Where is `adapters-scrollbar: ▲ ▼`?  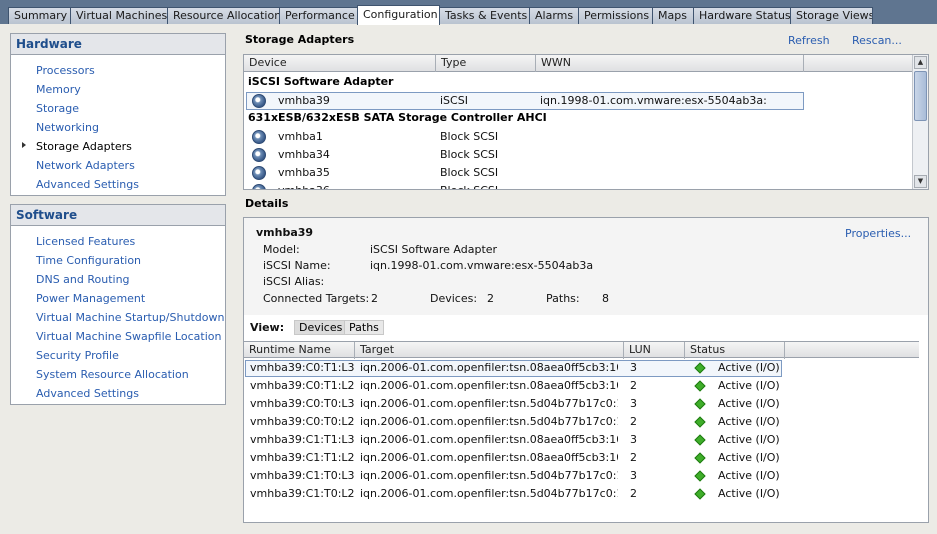
adapters-scrollbar: ▲ ▼ is located at coordinates (920, 122).